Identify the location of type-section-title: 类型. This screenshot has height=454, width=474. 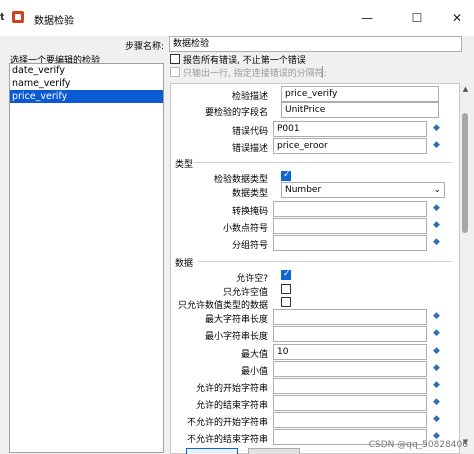
(184, 165).